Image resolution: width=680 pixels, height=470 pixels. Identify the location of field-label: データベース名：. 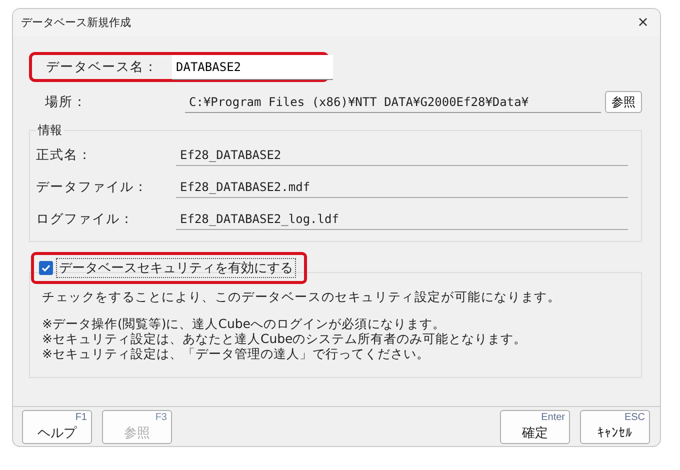
(102, 67).